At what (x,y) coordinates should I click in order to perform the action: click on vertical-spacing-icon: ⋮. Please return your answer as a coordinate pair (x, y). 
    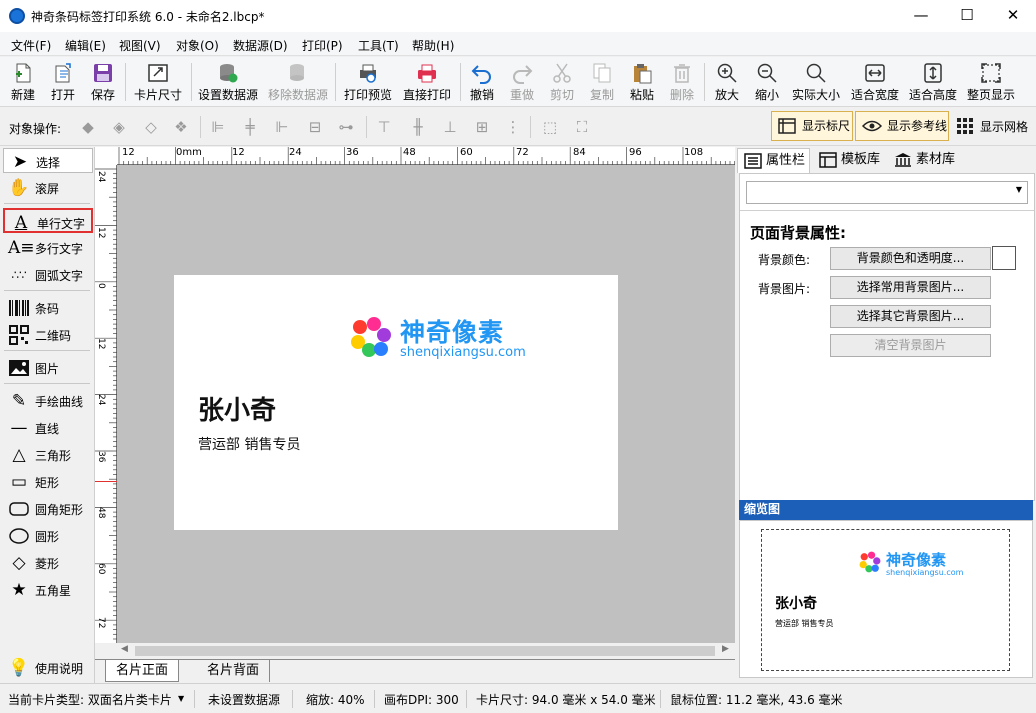
    Looking at the image, I should click on (513, 127).